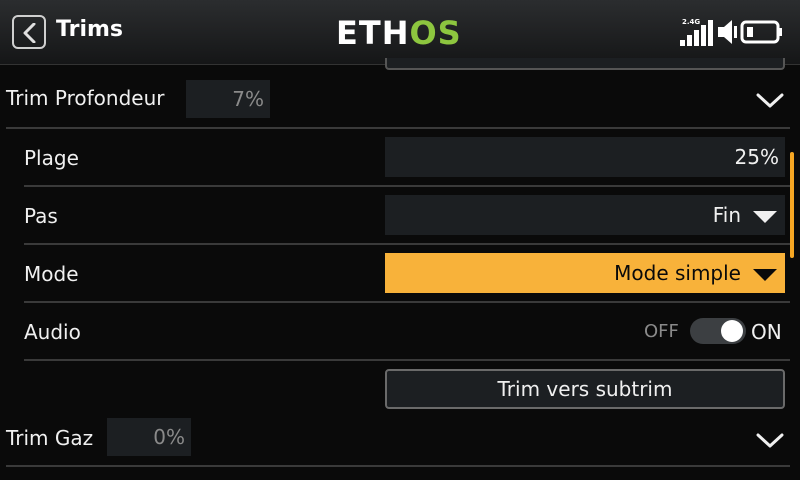 The width and height of the screenshot is (800, 480). I want to click on setting-row-range: Plage 25%, so click(395, 157).